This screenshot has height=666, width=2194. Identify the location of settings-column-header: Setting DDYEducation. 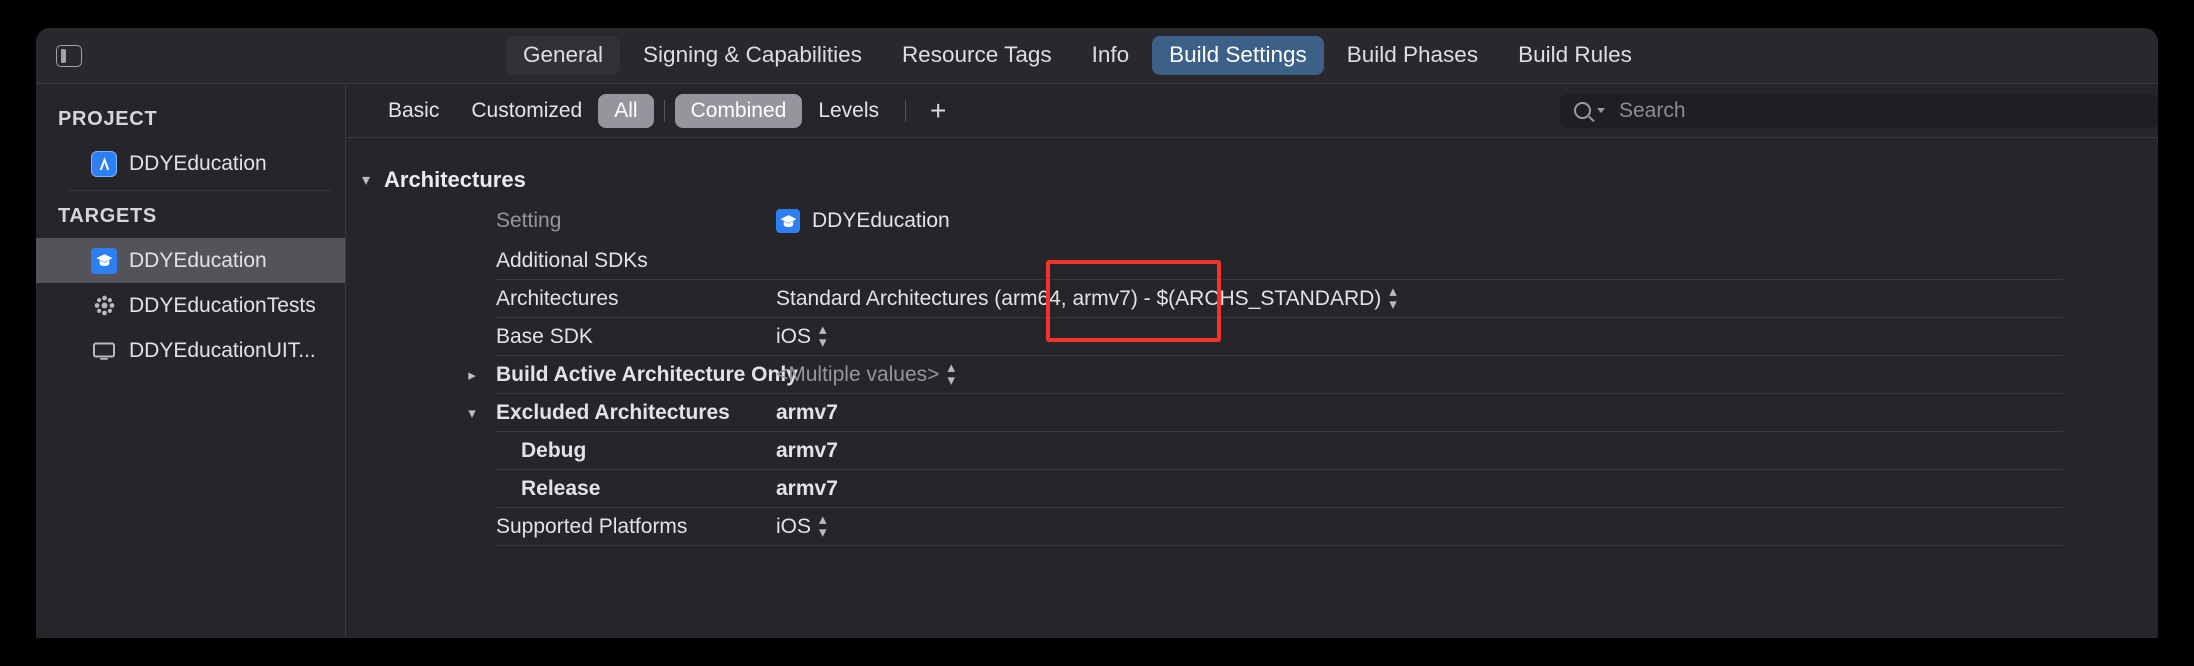
(1252, 221).